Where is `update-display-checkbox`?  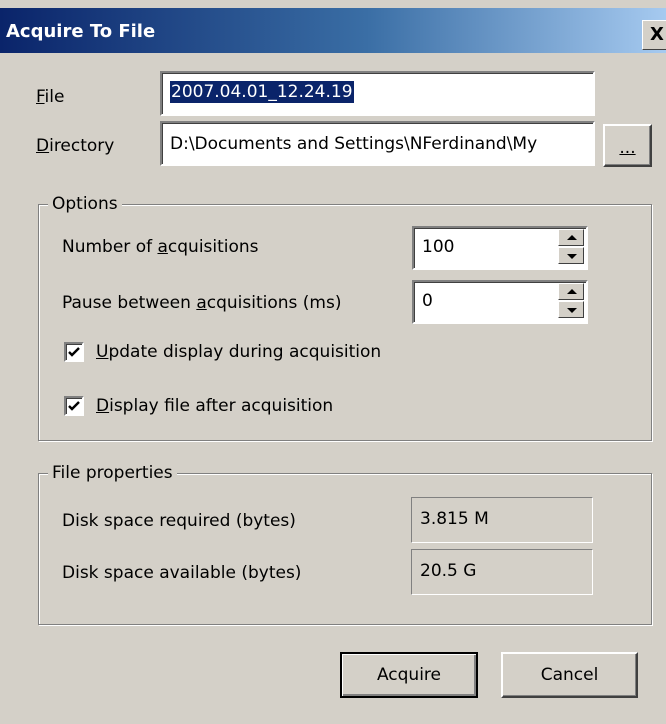 update-display-checkbox is located at coordinates (74, 352).